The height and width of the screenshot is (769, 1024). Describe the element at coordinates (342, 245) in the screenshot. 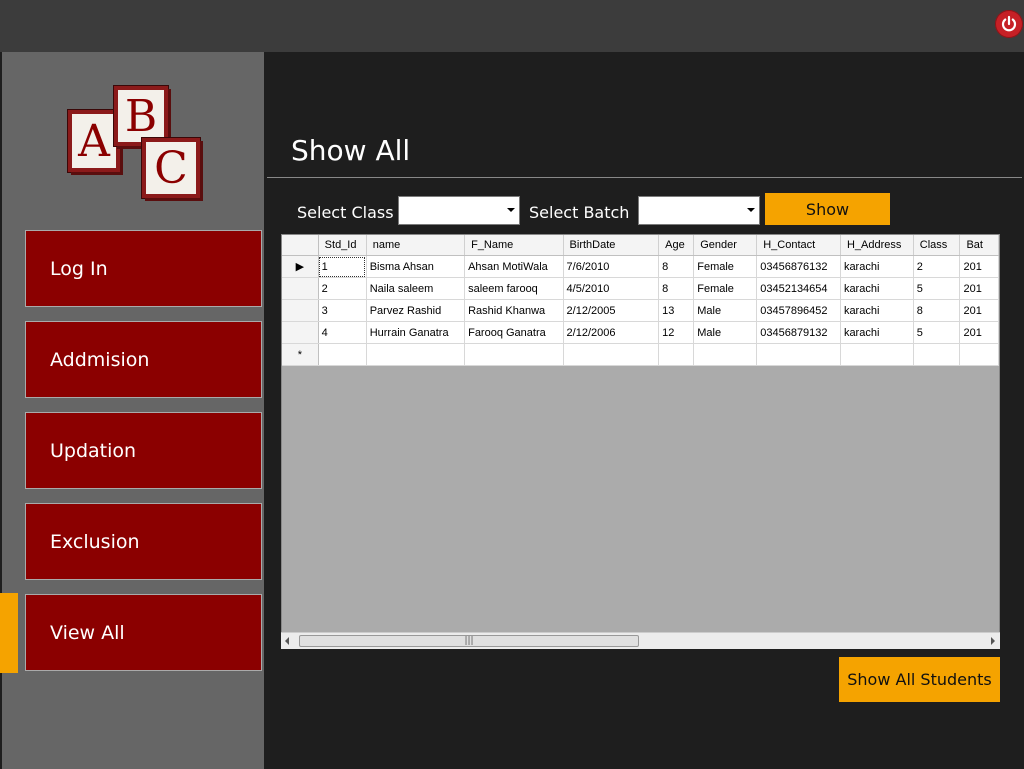

I see `column-header-std-id: Std_Id` at that location.